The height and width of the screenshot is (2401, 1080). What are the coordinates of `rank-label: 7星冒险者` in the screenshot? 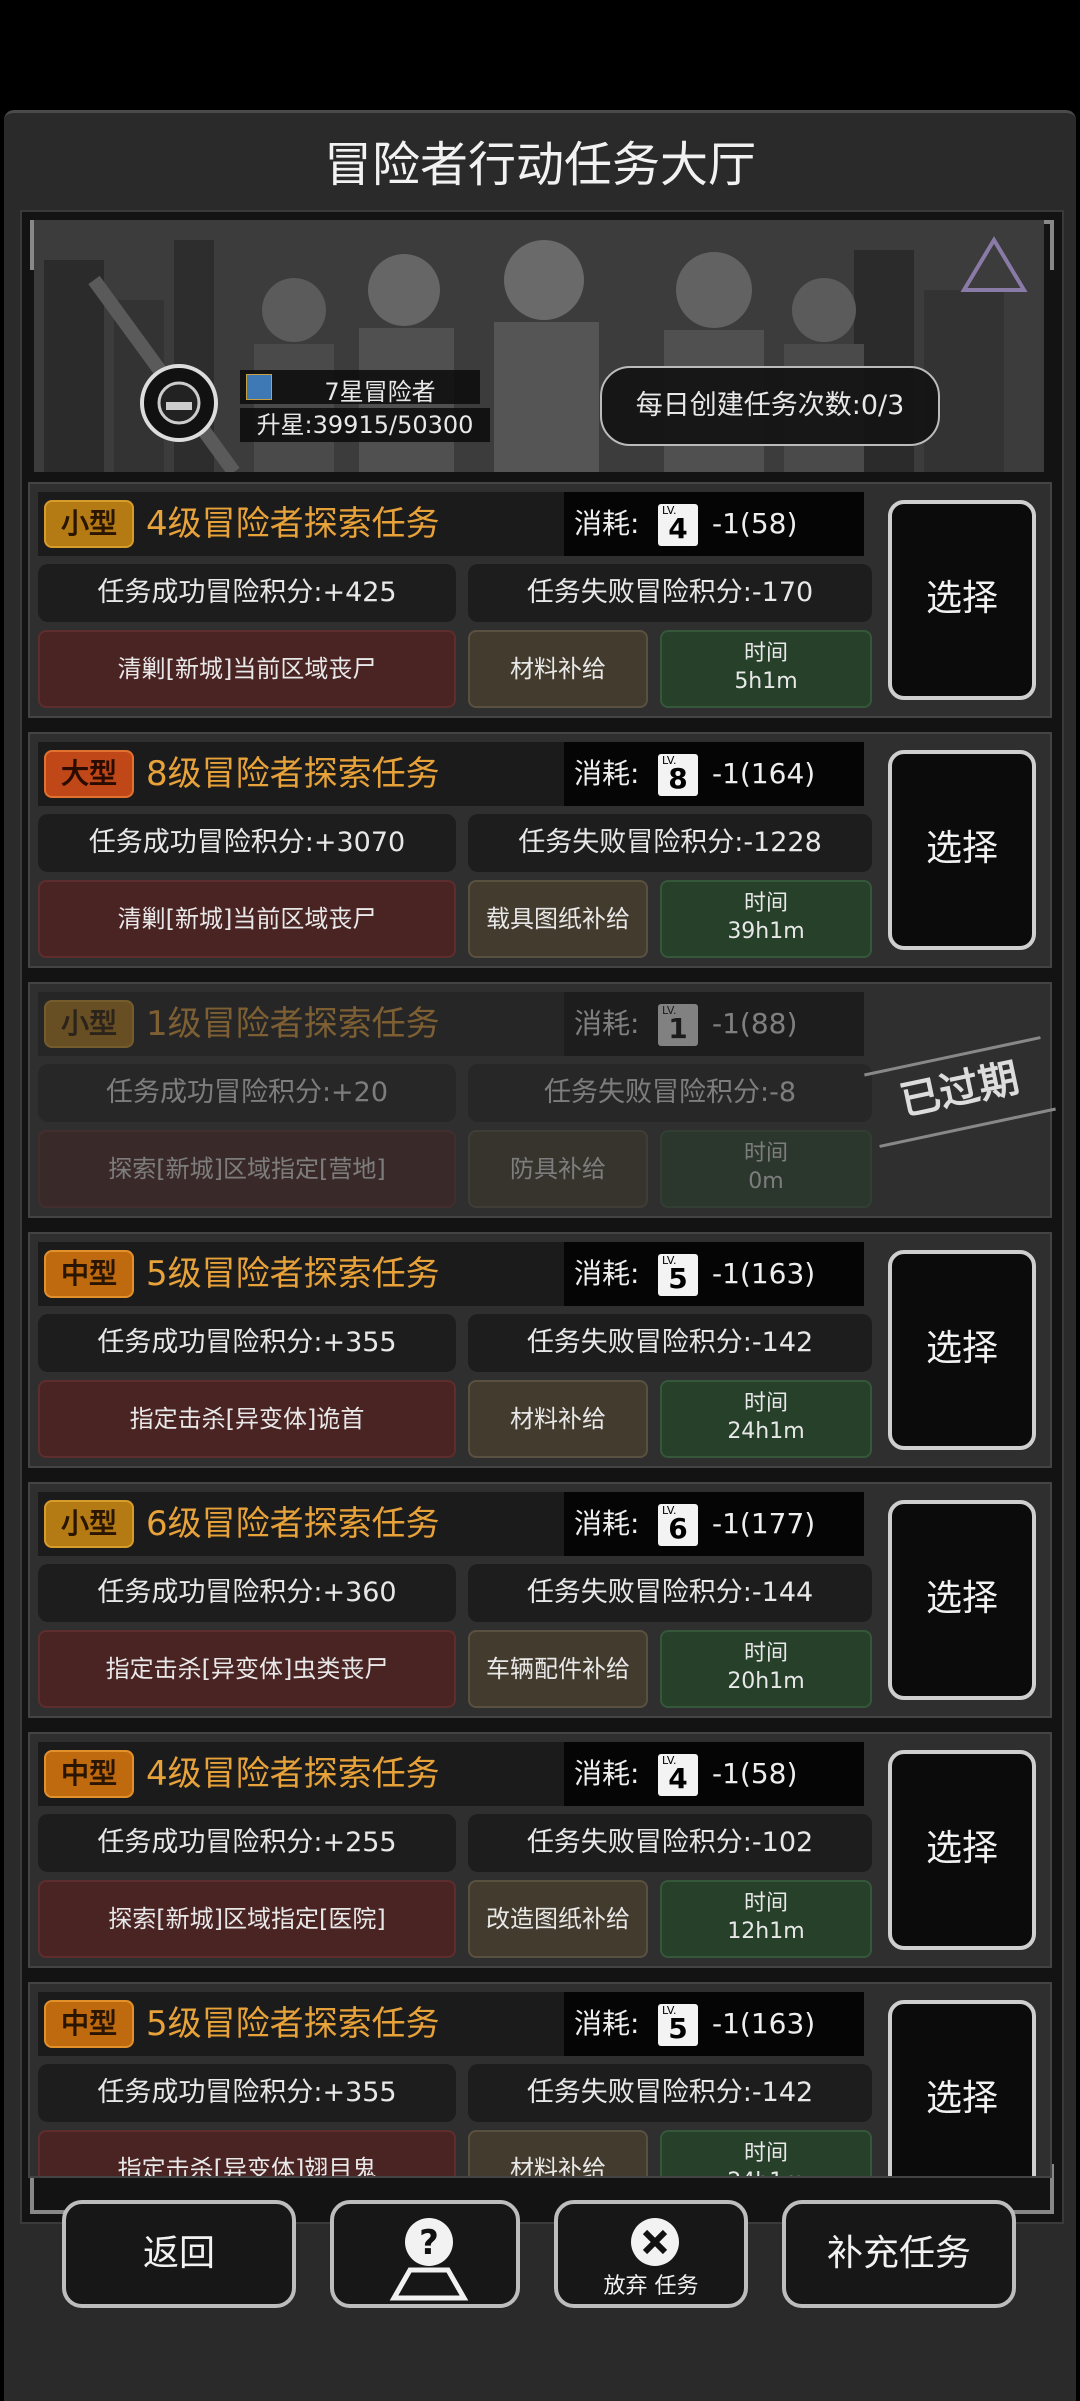 It's located at (380, 392).